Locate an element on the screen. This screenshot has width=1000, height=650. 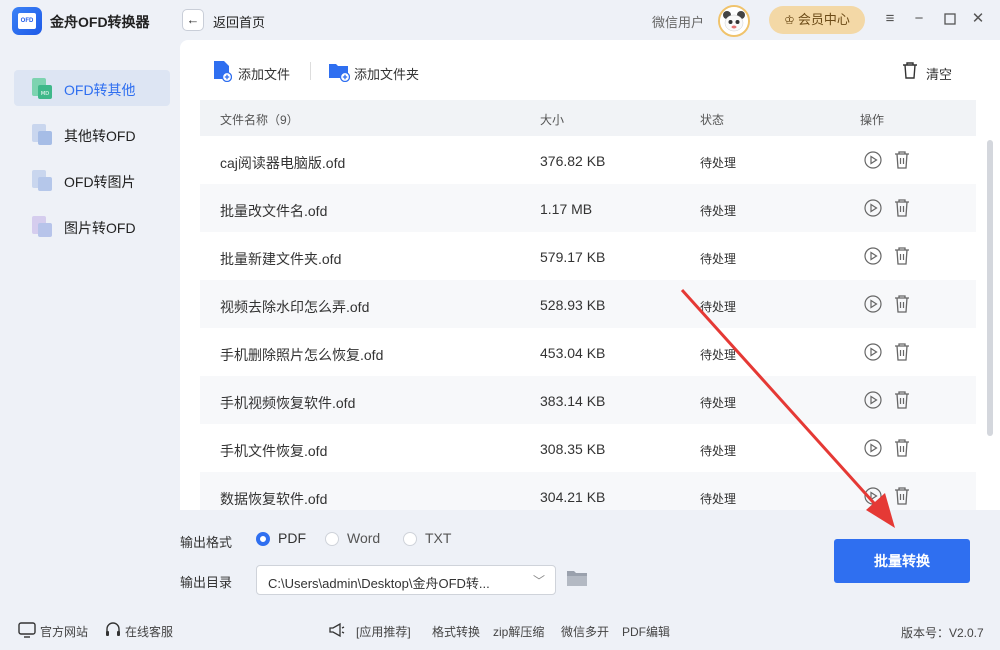
output-dir-label: 输出目录 is located at coordinates (206, 582).